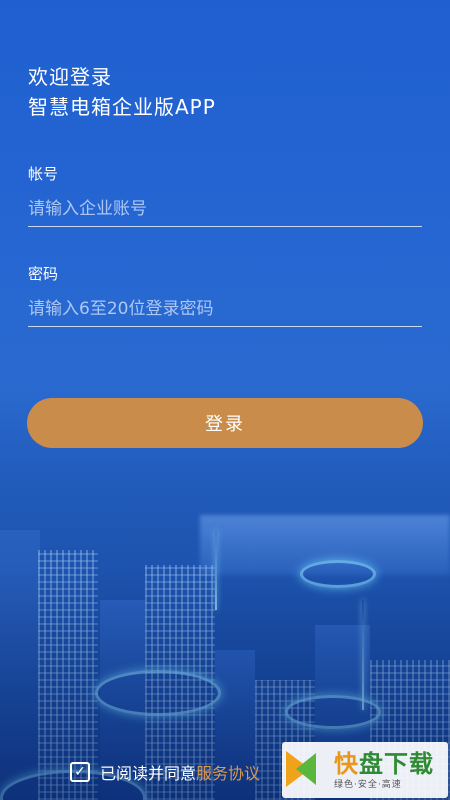 This screenshot has height=800, width=450. What do you see at coordinates (228, 772) in the screenshot?
I see `service-agreement-link: 服务协议` at bounding box center [228, 772].